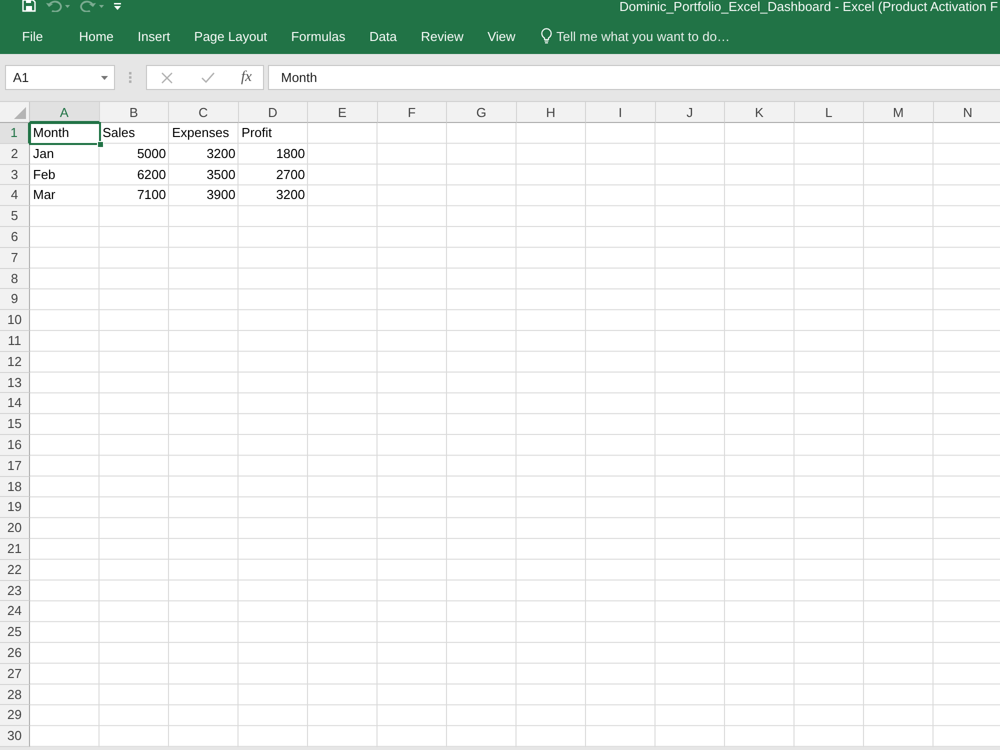  I want to click on lightbulb-icon, so click(546, 36).